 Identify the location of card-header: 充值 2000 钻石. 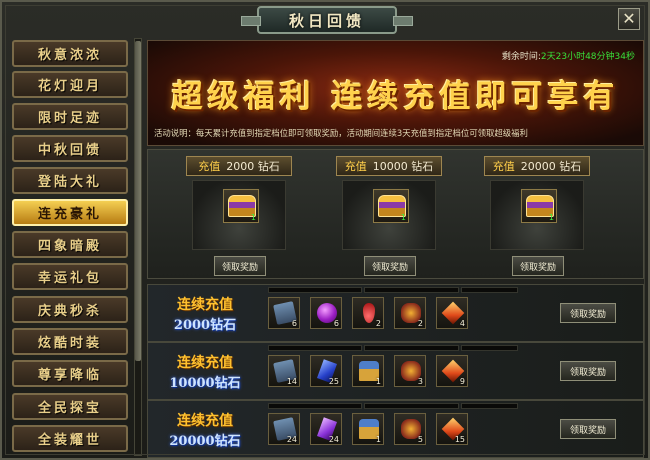
(239, 166).